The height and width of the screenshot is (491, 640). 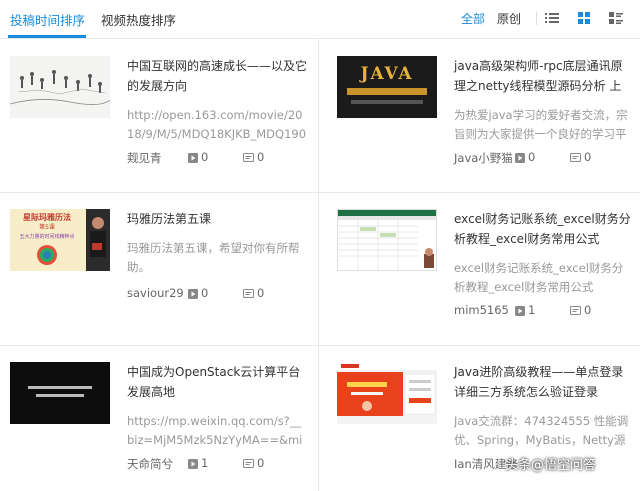 I want to click on video-meta: Java小野猫 0 0, so click(x=547, y=159).